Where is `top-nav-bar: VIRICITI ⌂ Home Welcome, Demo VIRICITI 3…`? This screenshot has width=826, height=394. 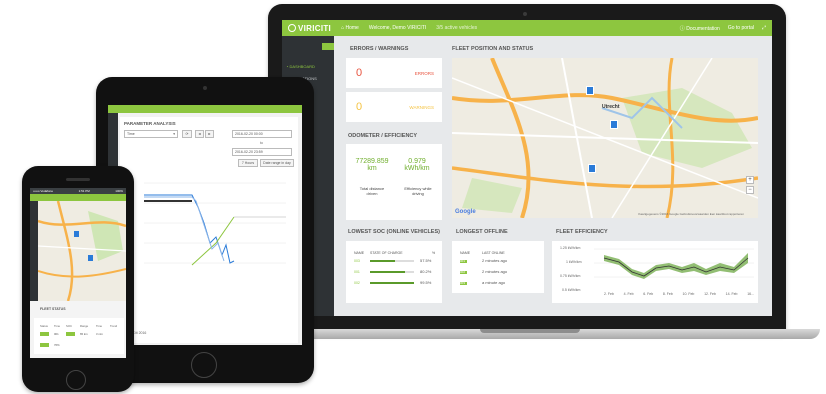 top-nav-bar: VIRICITI ⌂ Home Welcome, Demo VIRICITI 3… is located at coordinates (527, 28).